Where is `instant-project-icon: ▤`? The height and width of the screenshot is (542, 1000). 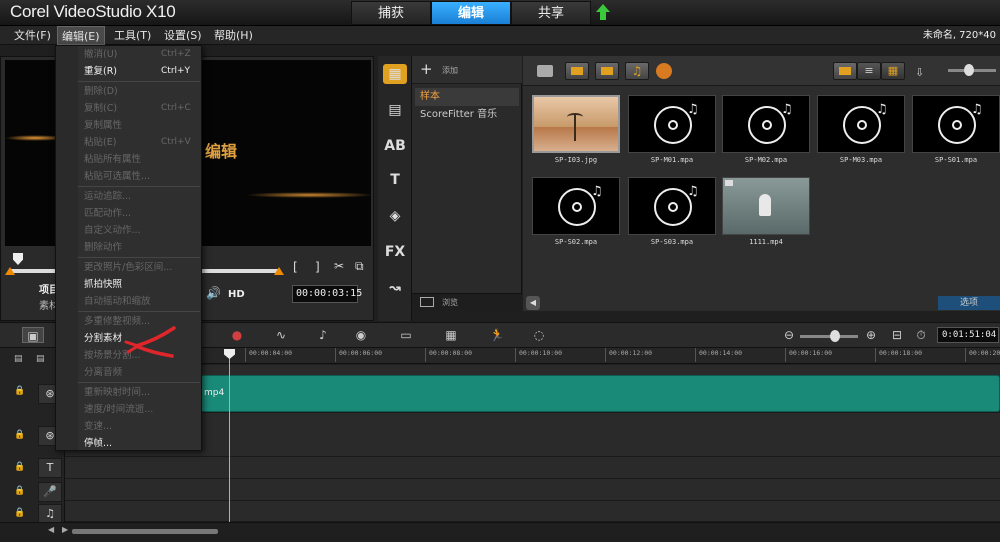 instant-project-icon: ▤ is located at coordinates (395, 110).